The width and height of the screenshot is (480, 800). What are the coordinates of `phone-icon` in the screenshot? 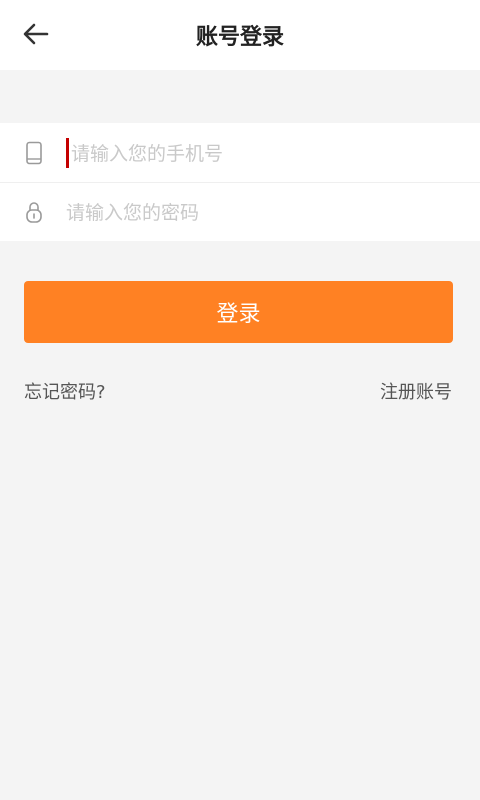 It's located at (34, 153).